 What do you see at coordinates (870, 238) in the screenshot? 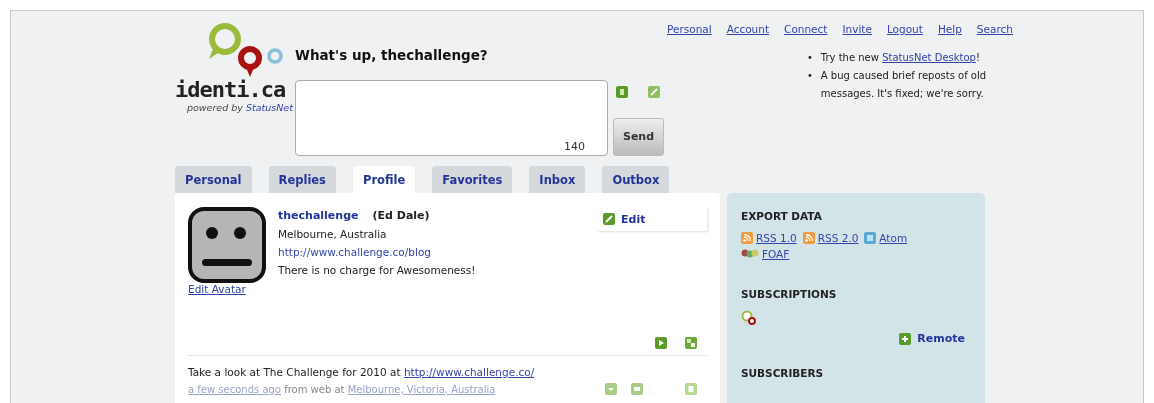
I see `atom-feed-icon` at bounding box center [870, 238].